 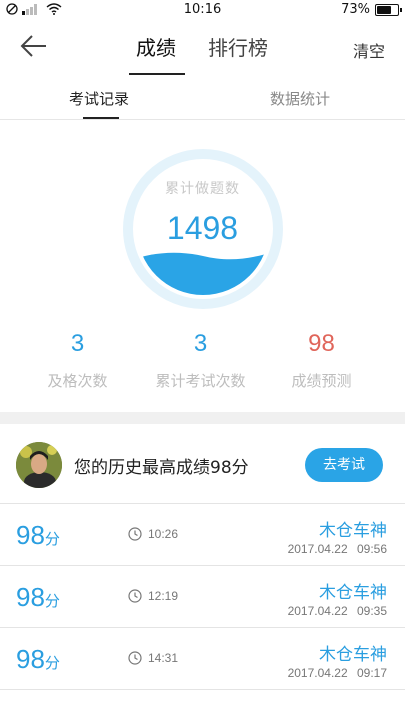 I want to click on back-arrow-icon, so click(x=33, y=46).